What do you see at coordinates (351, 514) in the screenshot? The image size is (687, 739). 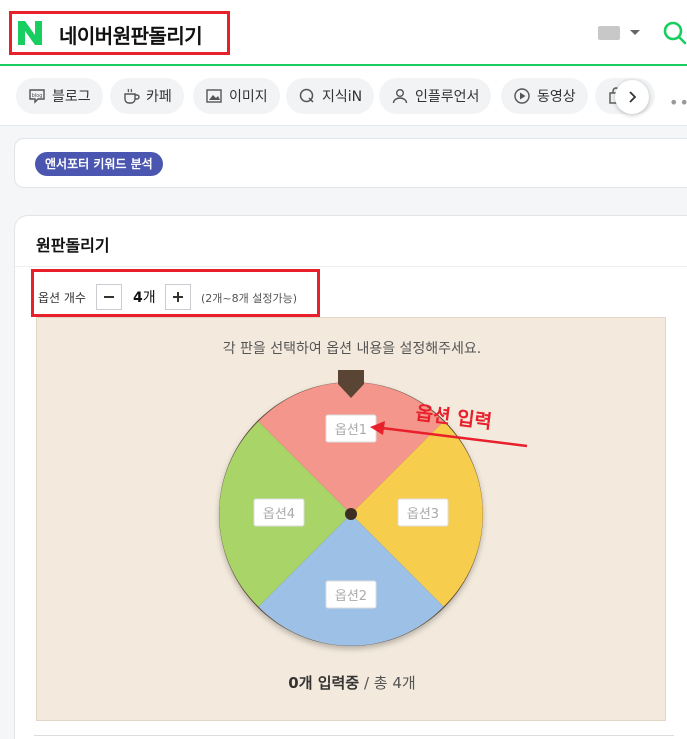 I see `wheel-hub` at bounding box center [351, 514].